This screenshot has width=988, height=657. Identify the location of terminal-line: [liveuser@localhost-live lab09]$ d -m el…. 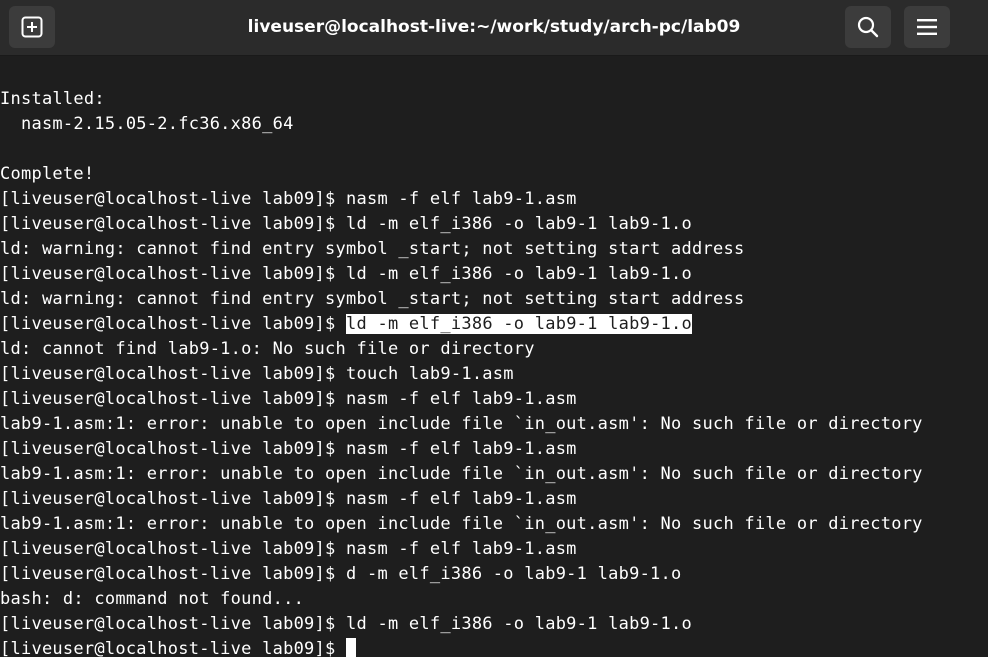
(341, 574).